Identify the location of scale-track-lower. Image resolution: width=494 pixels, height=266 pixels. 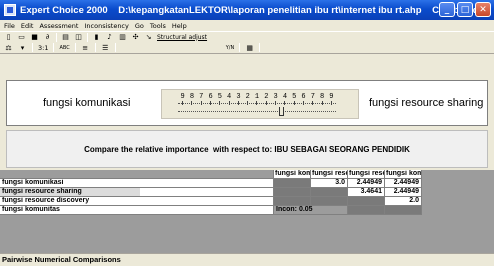
(257, 111).